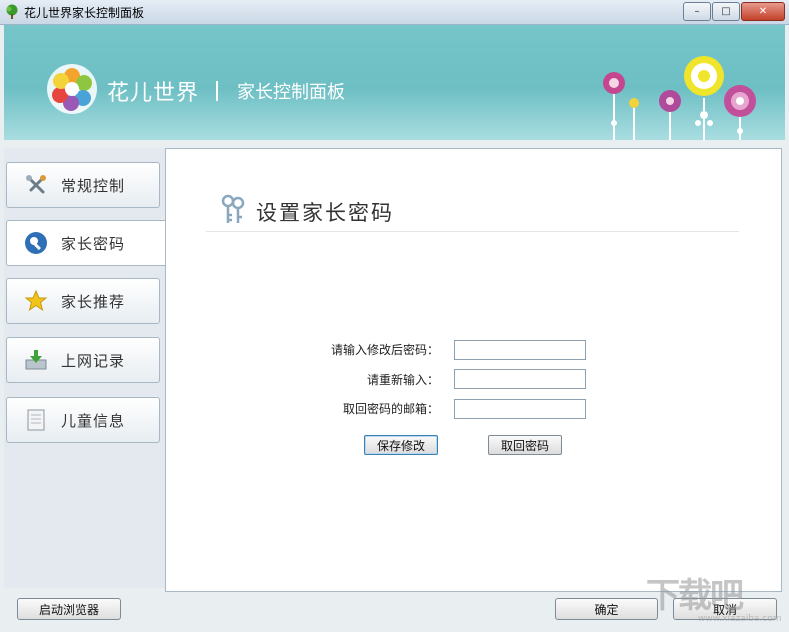  Describe the element at coordinates (84, 13) in the screenshot. I see `window-title: 花儿世界家长控制面板` at that location.